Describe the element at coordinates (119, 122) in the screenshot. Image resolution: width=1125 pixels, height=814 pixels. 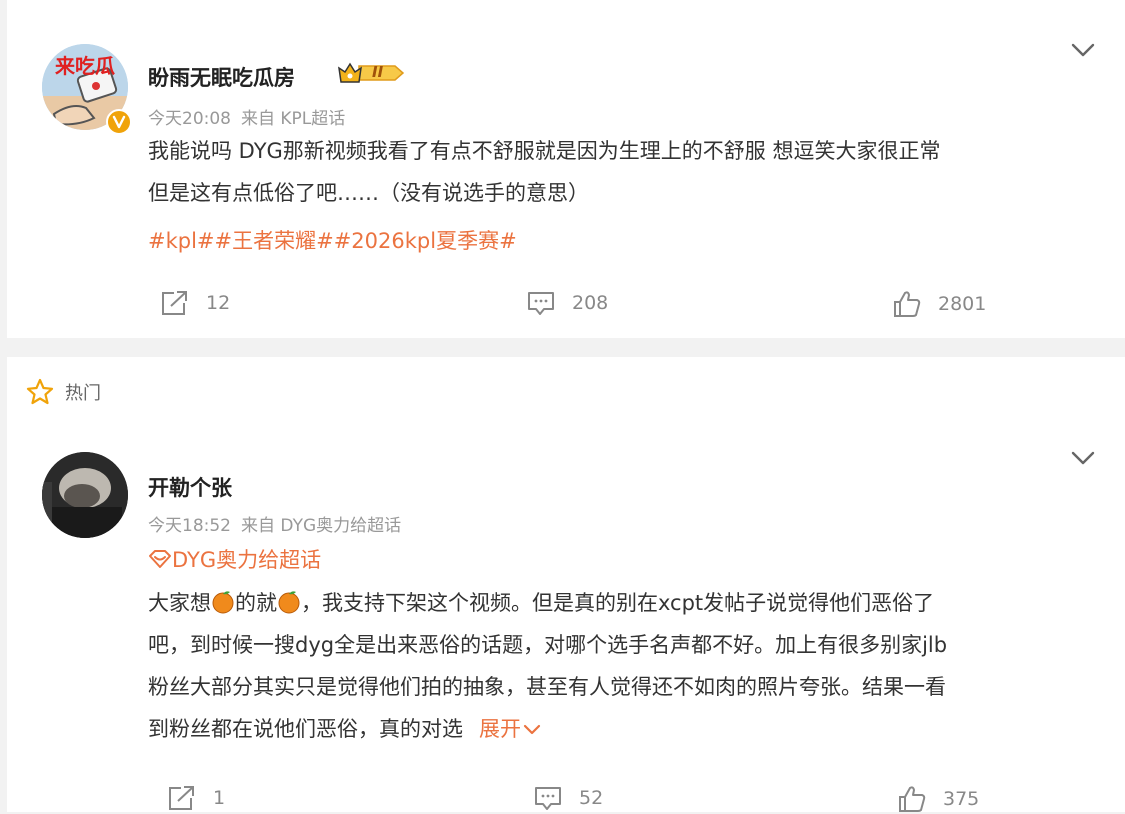
I see `verified-badge-icon` at that location.